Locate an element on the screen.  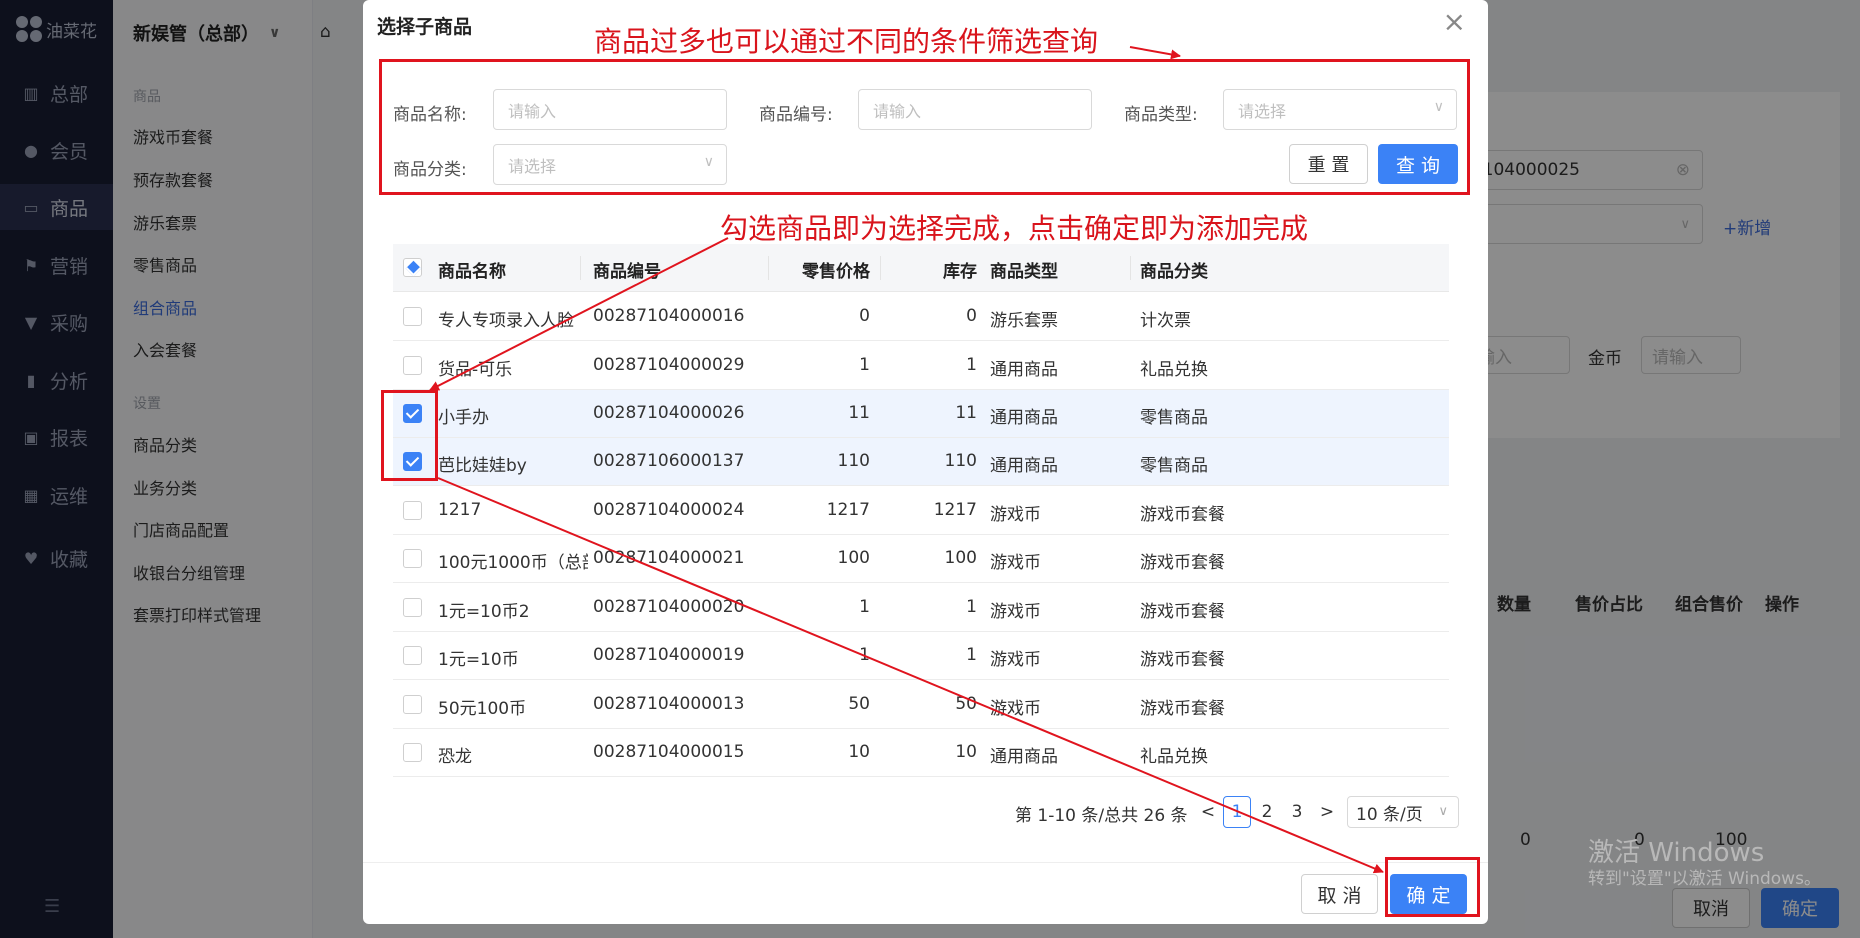
pagination-page-1: 1 is located at coordinates (1237, 812).